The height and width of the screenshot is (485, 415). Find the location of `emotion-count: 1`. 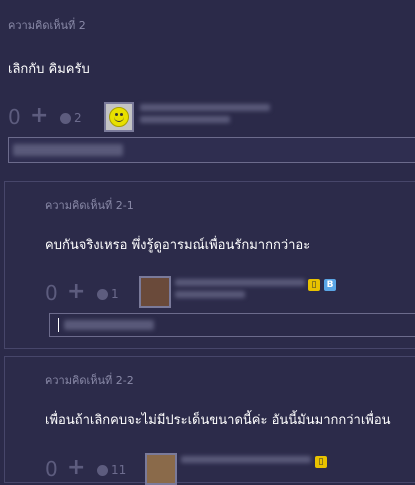

emotion-count: 1 is located at coordinates (115, 294).